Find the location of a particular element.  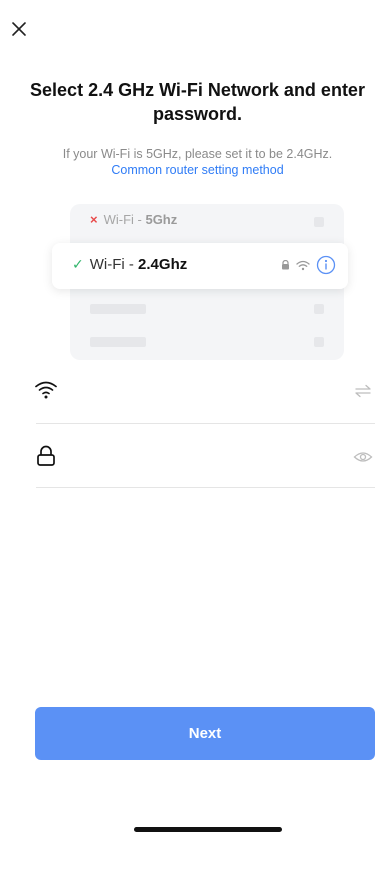

good-network-icons is located at coordinates (308, 265).